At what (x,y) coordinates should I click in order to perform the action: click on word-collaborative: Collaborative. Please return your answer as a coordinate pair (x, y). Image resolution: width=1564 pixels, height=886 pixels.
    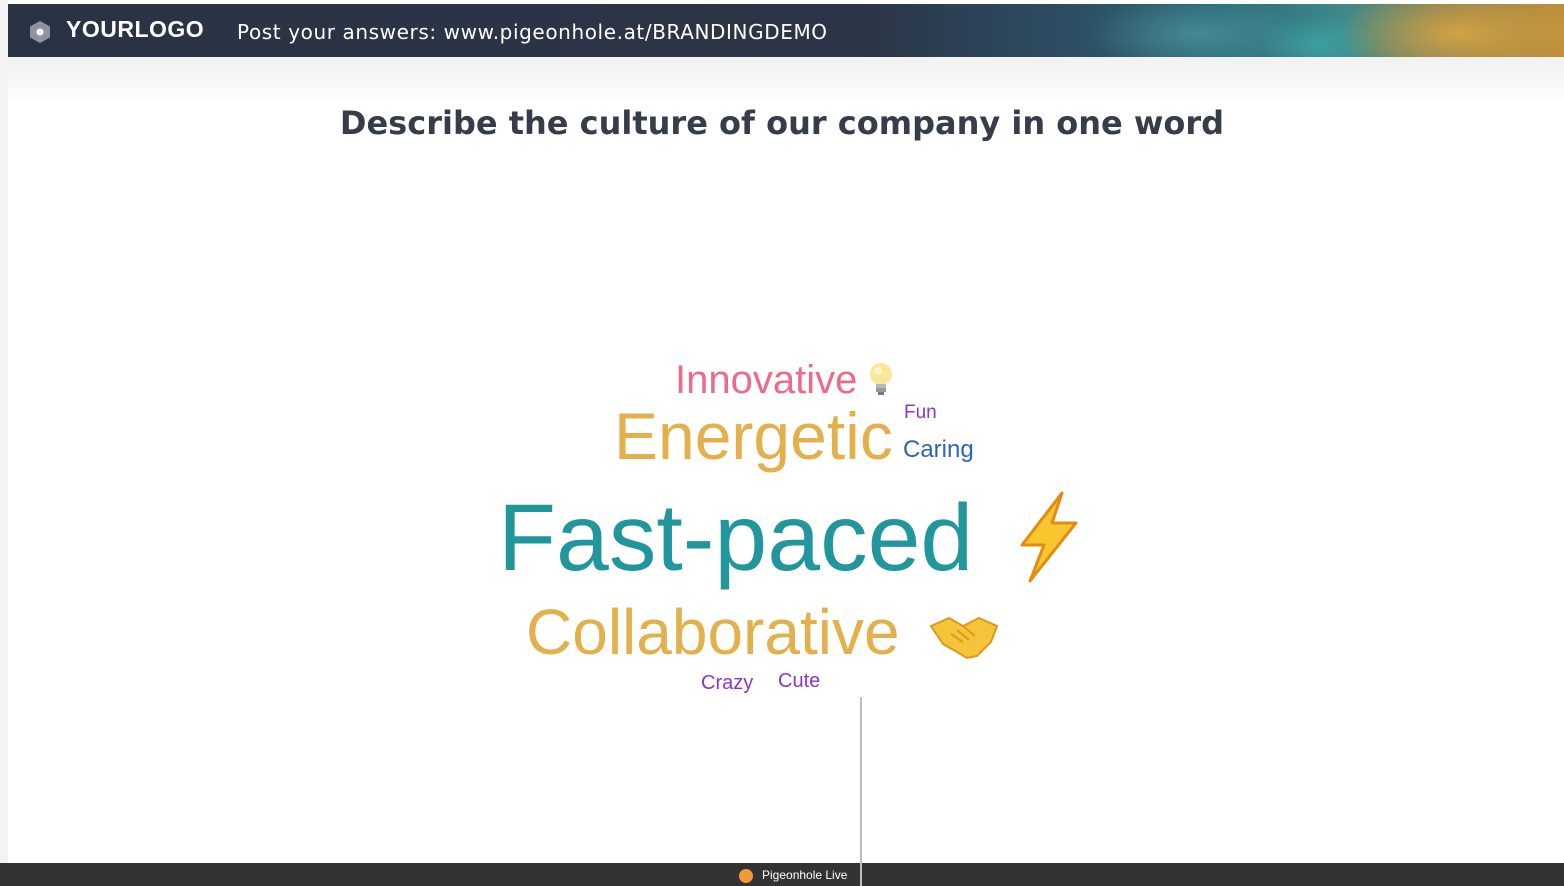
    Looking at the image, I should click on (713, 632).